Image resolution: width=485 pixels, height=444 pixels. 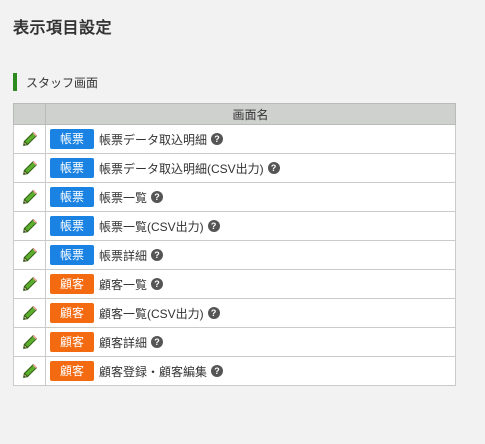 I want to click on screen-name: 帳票一覧(CSV出力), so click(x=151, y=226).